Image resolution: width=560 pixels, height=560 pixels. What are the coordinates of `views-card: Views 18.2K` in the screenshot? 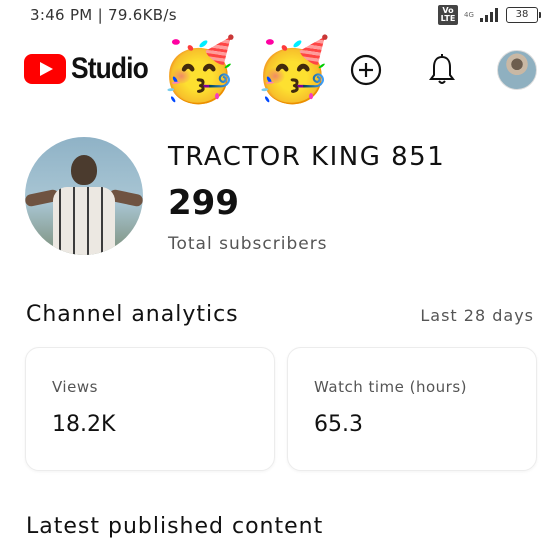 It's located at (150, 409).